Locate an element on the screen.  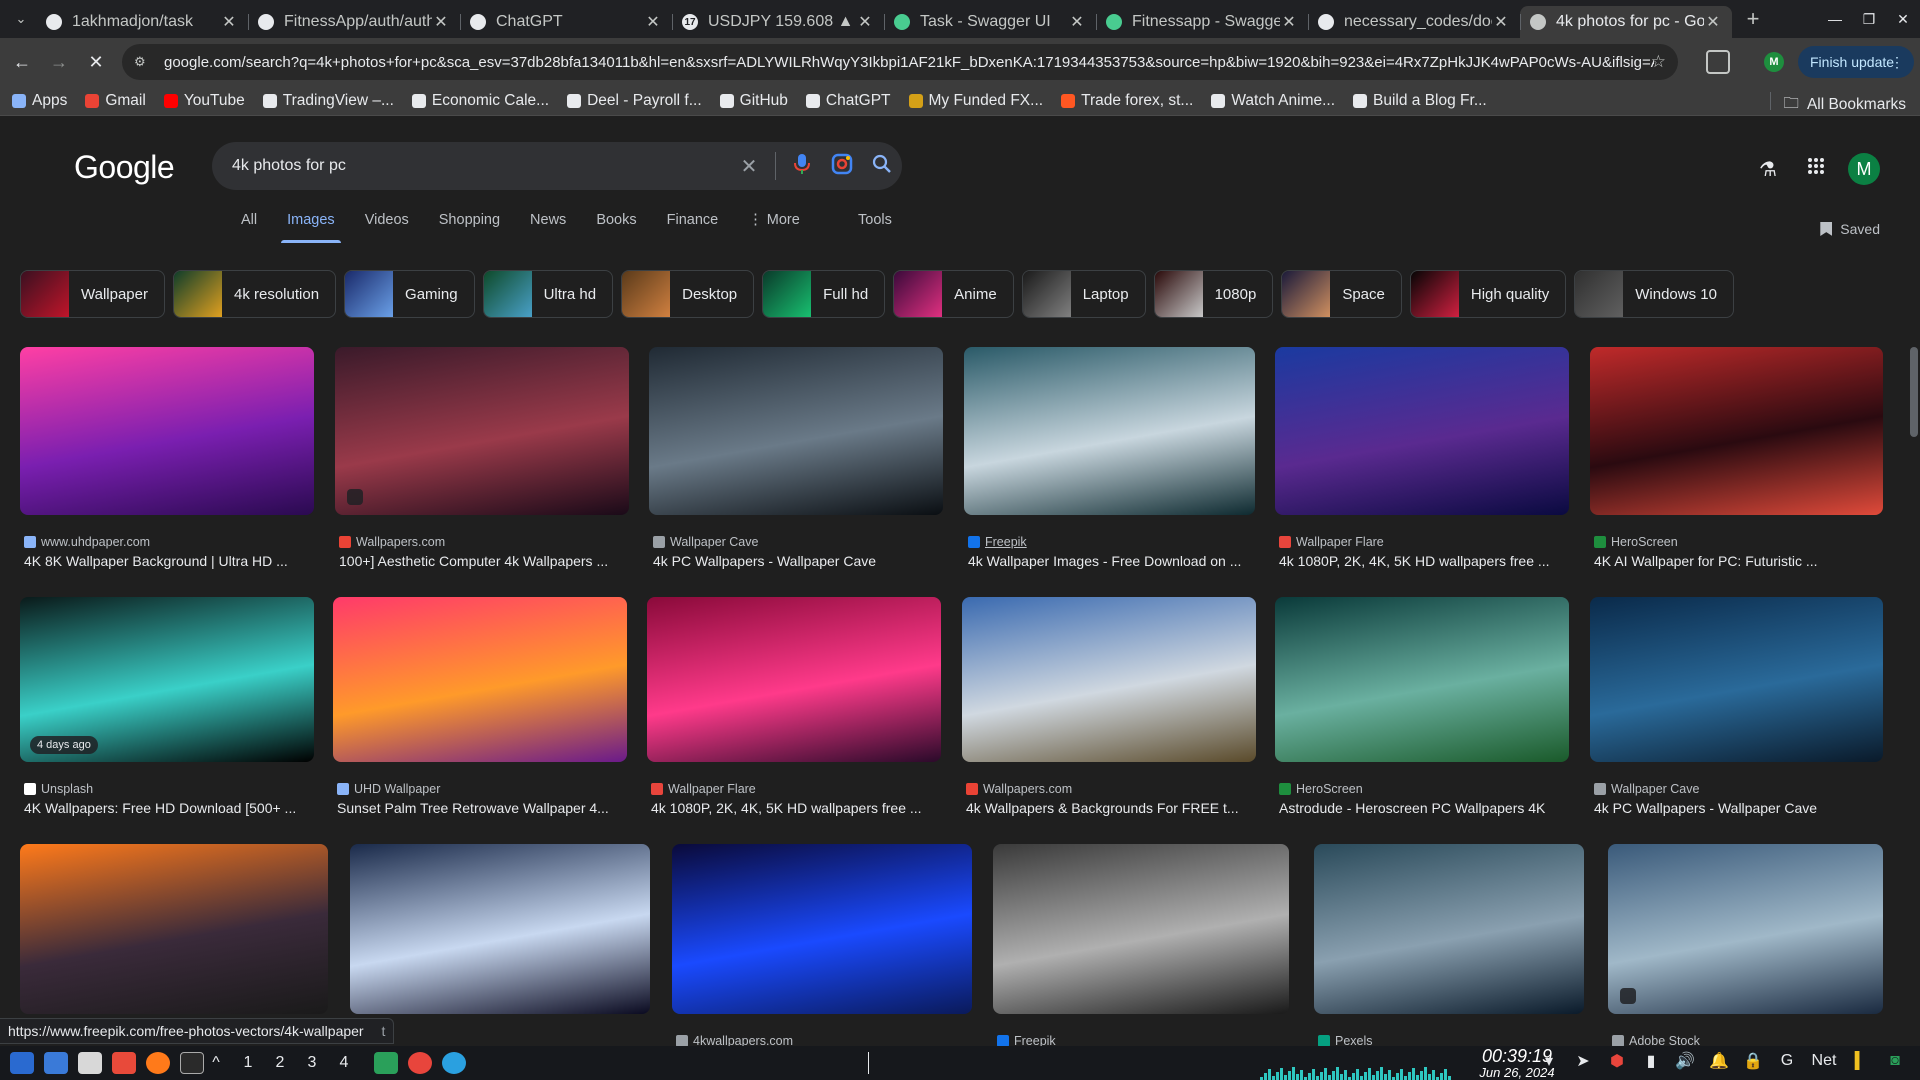
text-editor-icon is located at coordinates (124, 1063).